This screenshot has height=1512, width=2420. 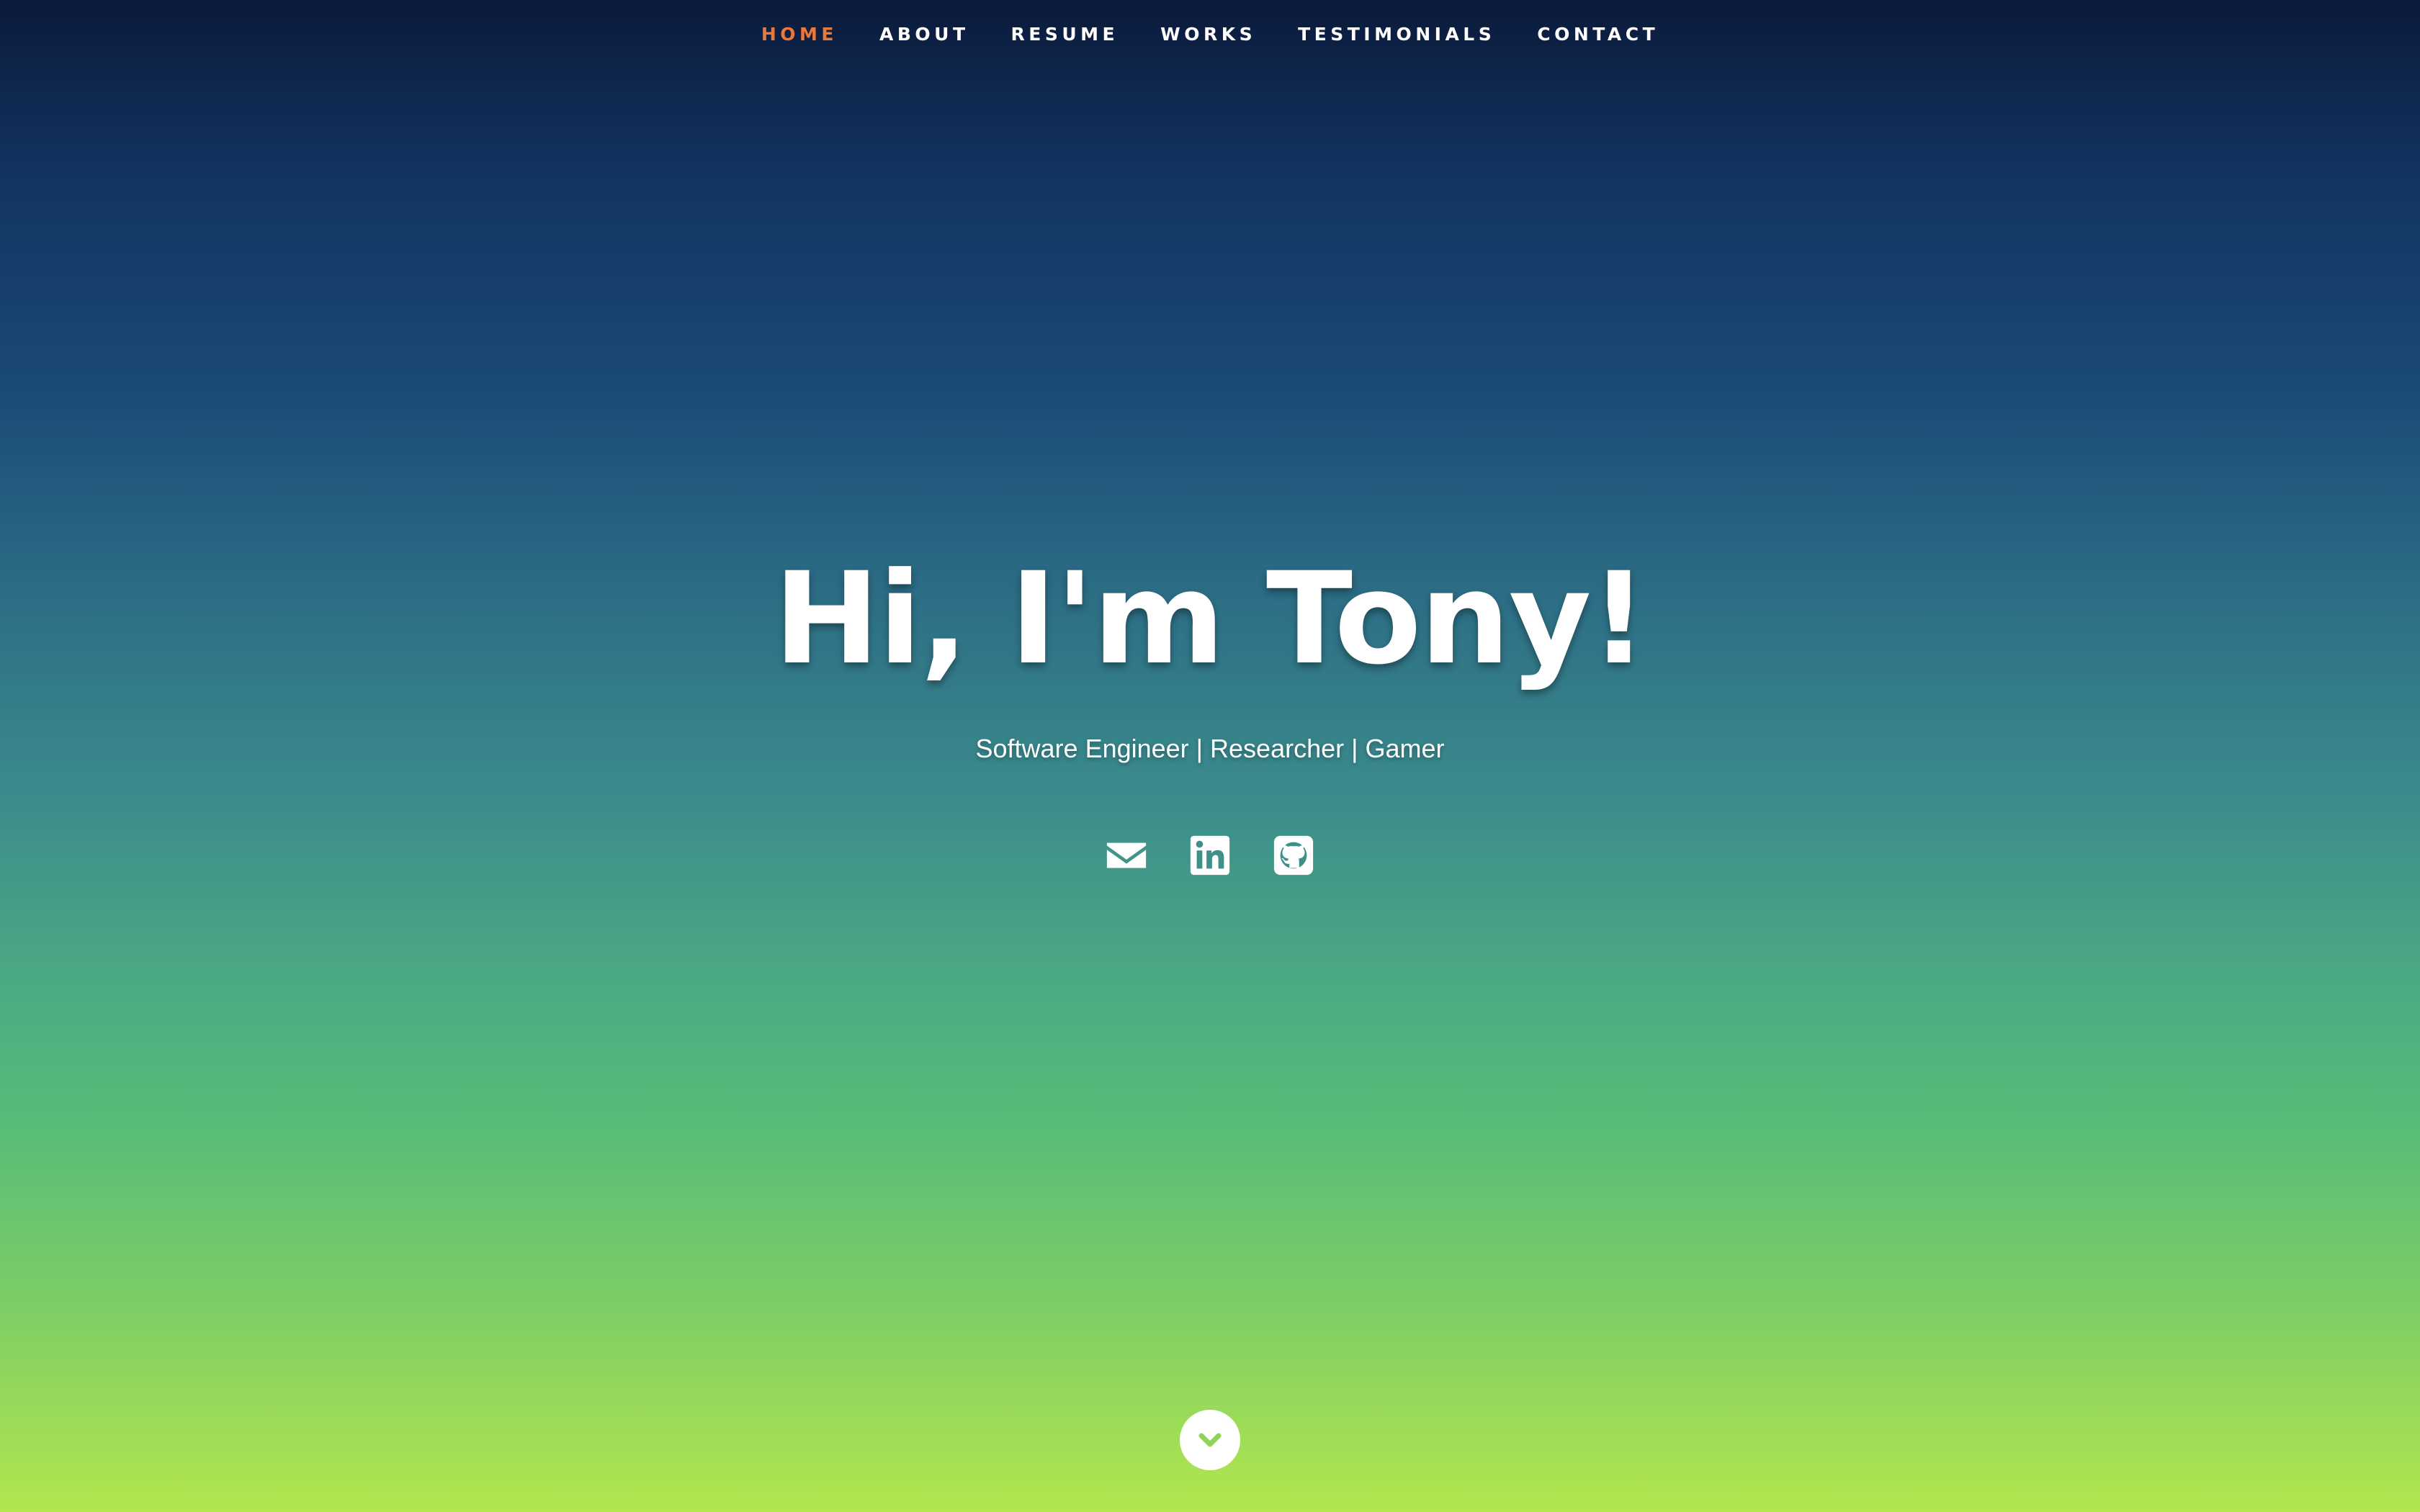 I want to click on email-link, so click(x=1126, y=855).